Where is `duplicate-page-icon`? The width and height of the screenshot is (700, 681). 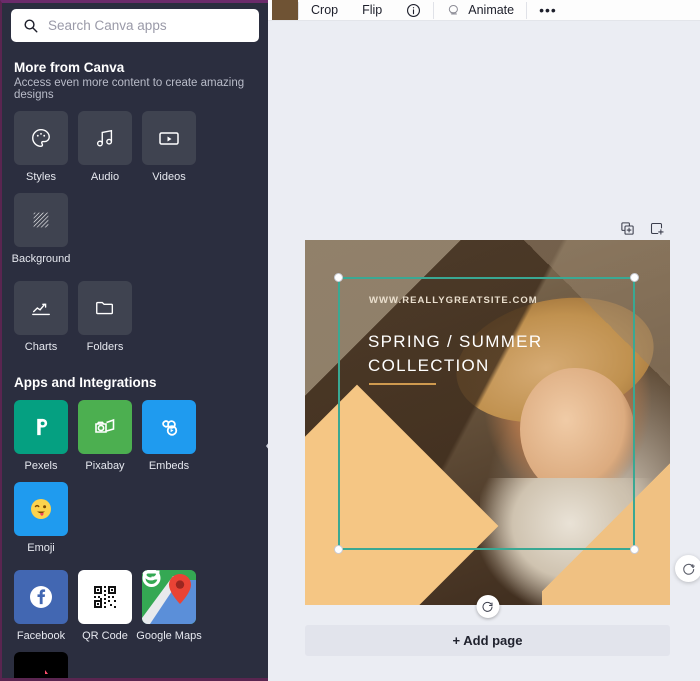 duplicate-page-icon is located at coordinates (627, 228).